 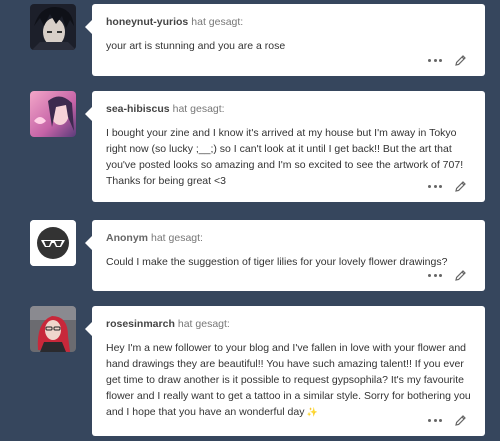 What do you see at coordinates (147, 22) in the screenshot?
I see `asker-username: honeynut-yurios` at bounding box center [147, 22].